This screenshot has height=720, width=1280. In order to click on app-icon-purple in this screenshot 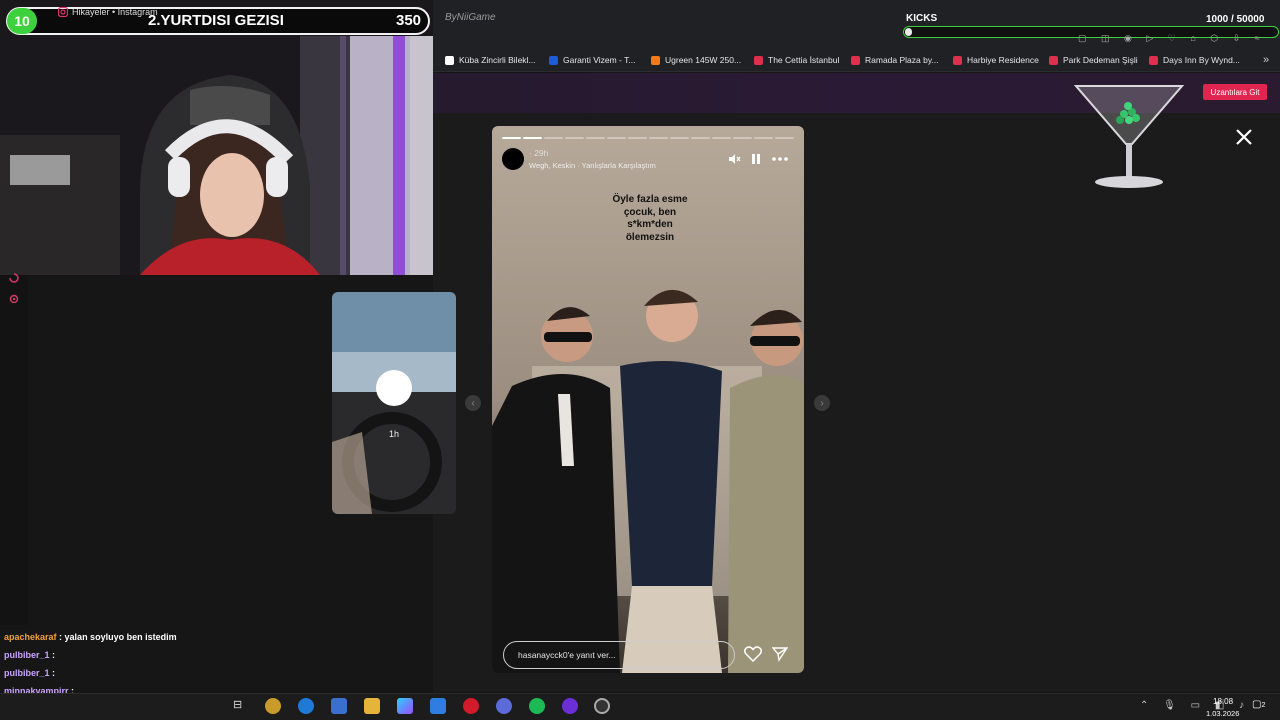, I will do `click(570, 706)`.